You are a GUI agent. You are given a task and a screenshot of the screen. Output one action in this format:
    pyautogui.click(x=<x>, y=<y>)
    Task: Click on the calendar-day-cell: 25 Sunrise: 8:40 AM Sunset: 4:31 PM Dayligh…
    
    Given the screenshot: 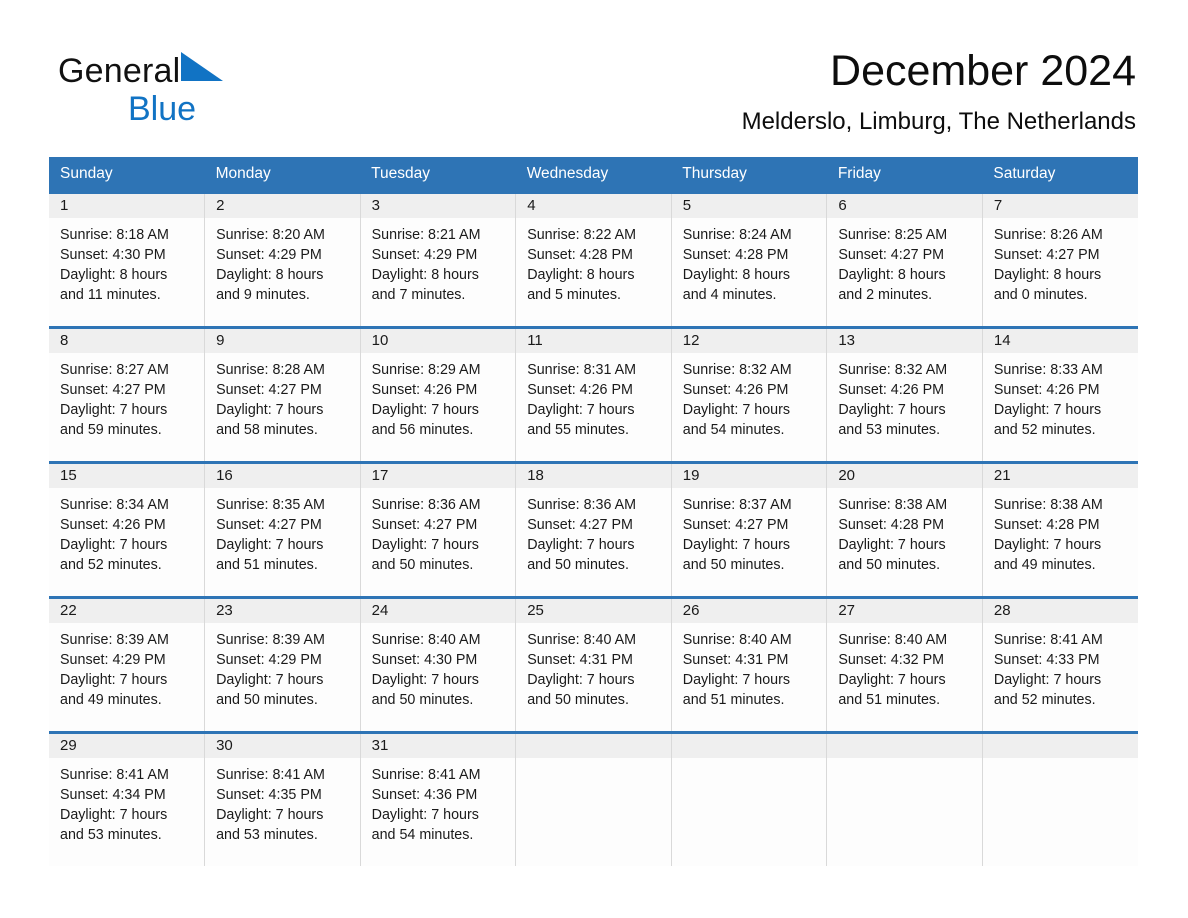 What is the action you would take?
    pyautogui.click(x=593, y=664)
    